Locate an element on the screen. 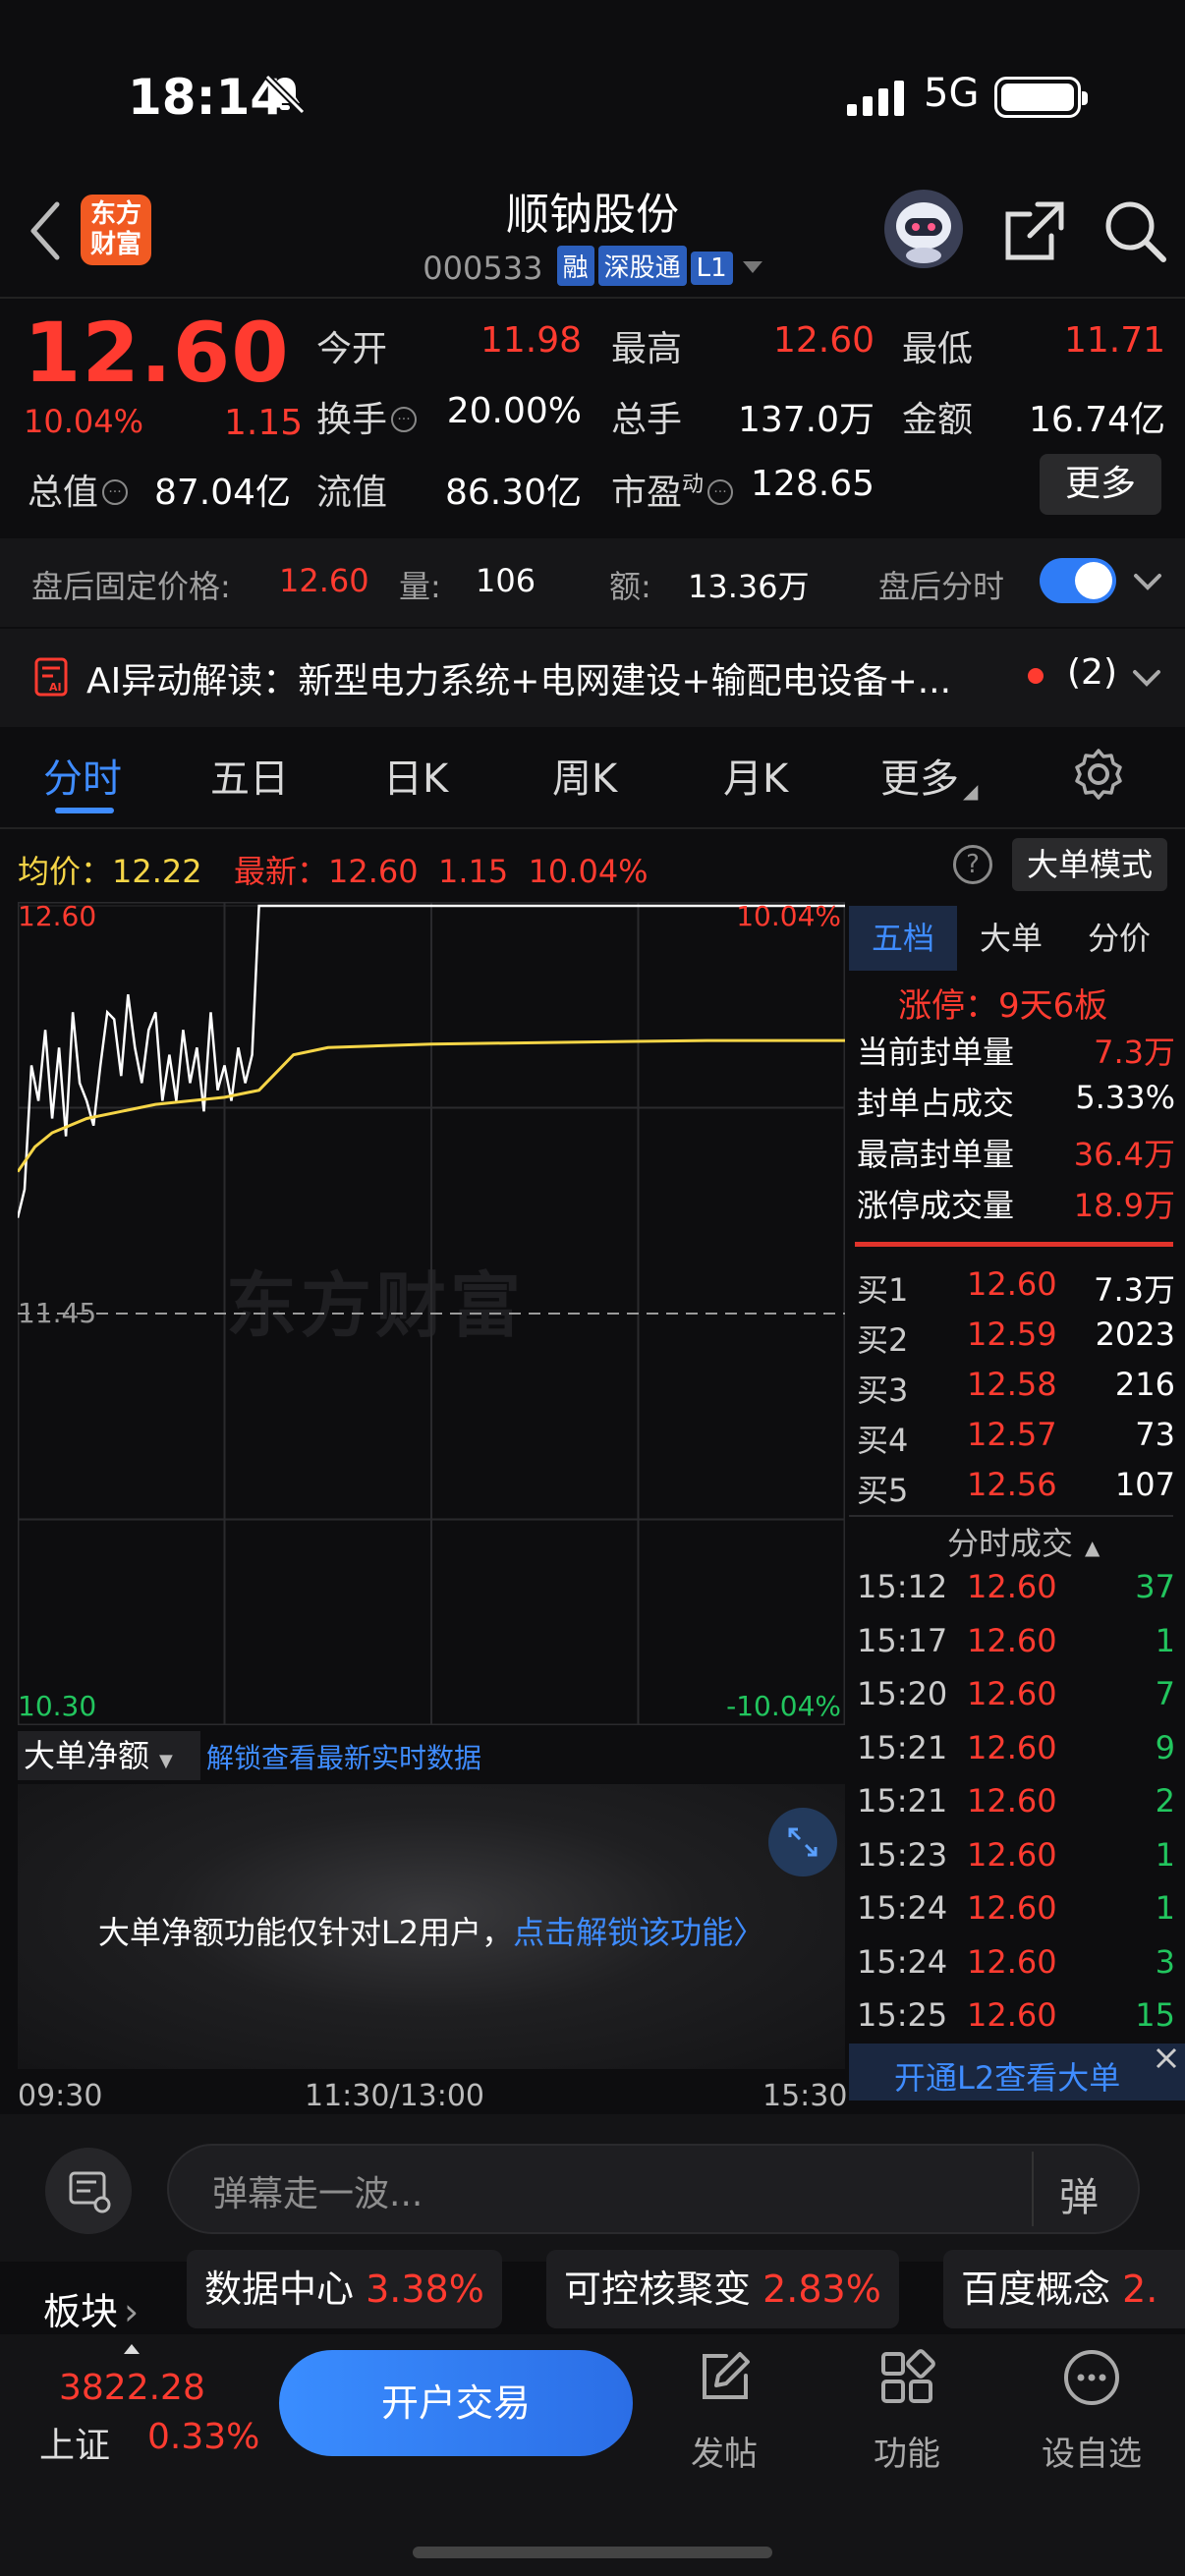 This screenshot has height=2576, width=1185. pe-label: 市盈动 ··· is located at coordinates (672, 489).